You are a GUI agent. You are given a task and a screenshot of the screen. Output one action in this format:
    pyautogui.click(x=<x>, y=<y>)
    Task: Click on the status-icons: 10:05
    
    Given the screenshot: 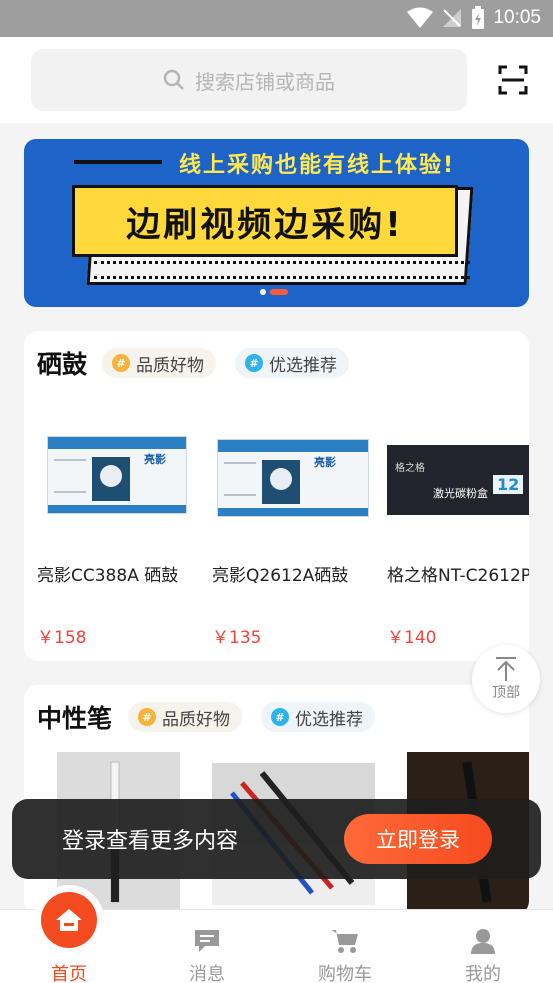 What is the action you would take?
    pyautogui.click(x=474, y=18)
    